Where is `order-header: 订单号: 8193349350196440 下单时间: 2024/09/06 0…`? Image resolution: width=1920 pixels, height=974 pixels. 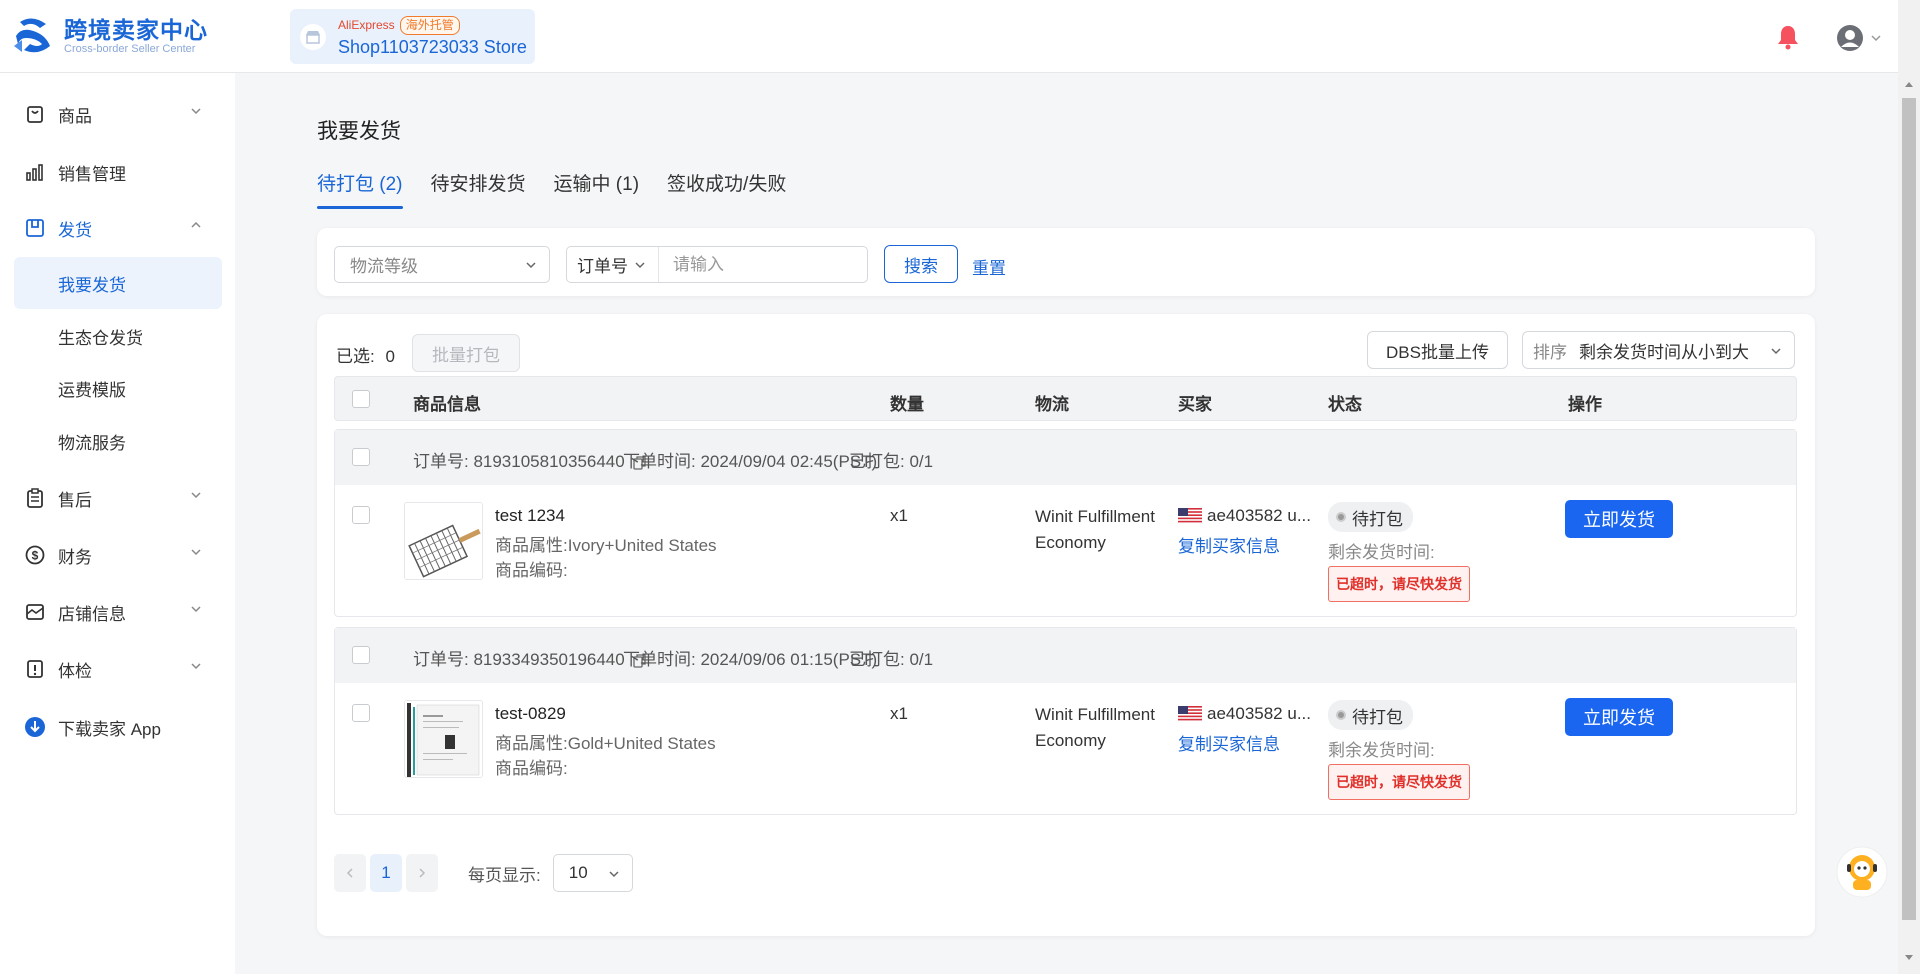
order-header: 订单号: 8193349350196440 下单时间: 2024/09/06 0… is located at coordinates (1065, 655).